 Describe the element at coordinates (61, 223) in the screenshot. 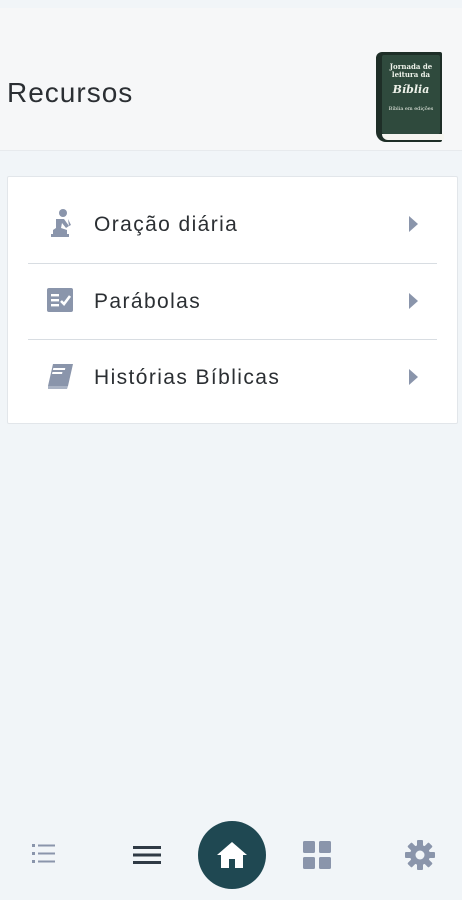

I see `praying-person-icon` at that location.